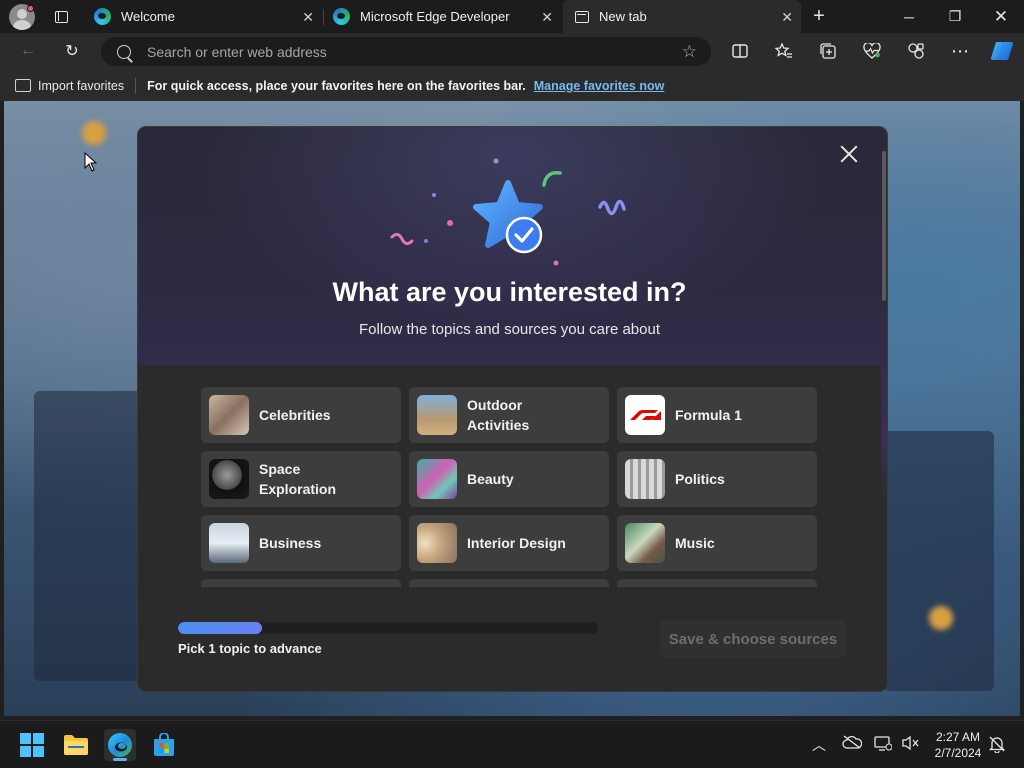 This screenshot has height=768, width=1024. Describe the element at coordinates (229, 479) in the screenshot. I see `space-exploration-thumbnail` at that location.